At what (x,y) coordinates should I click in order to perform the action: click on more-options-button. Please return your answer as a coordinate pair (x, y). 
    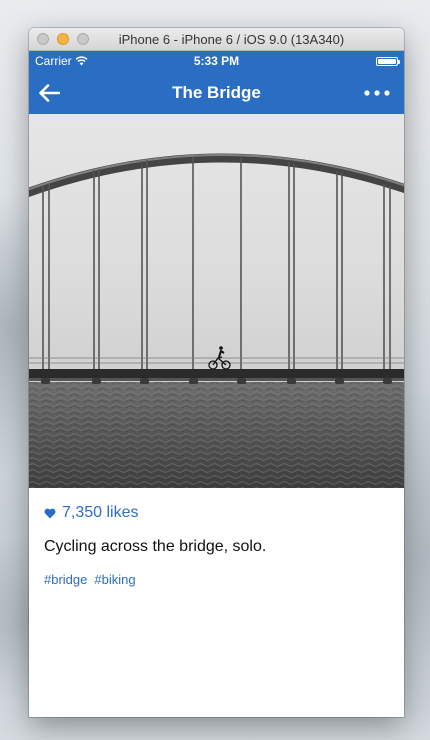
    Looking at the image, I should click on (377, 93).